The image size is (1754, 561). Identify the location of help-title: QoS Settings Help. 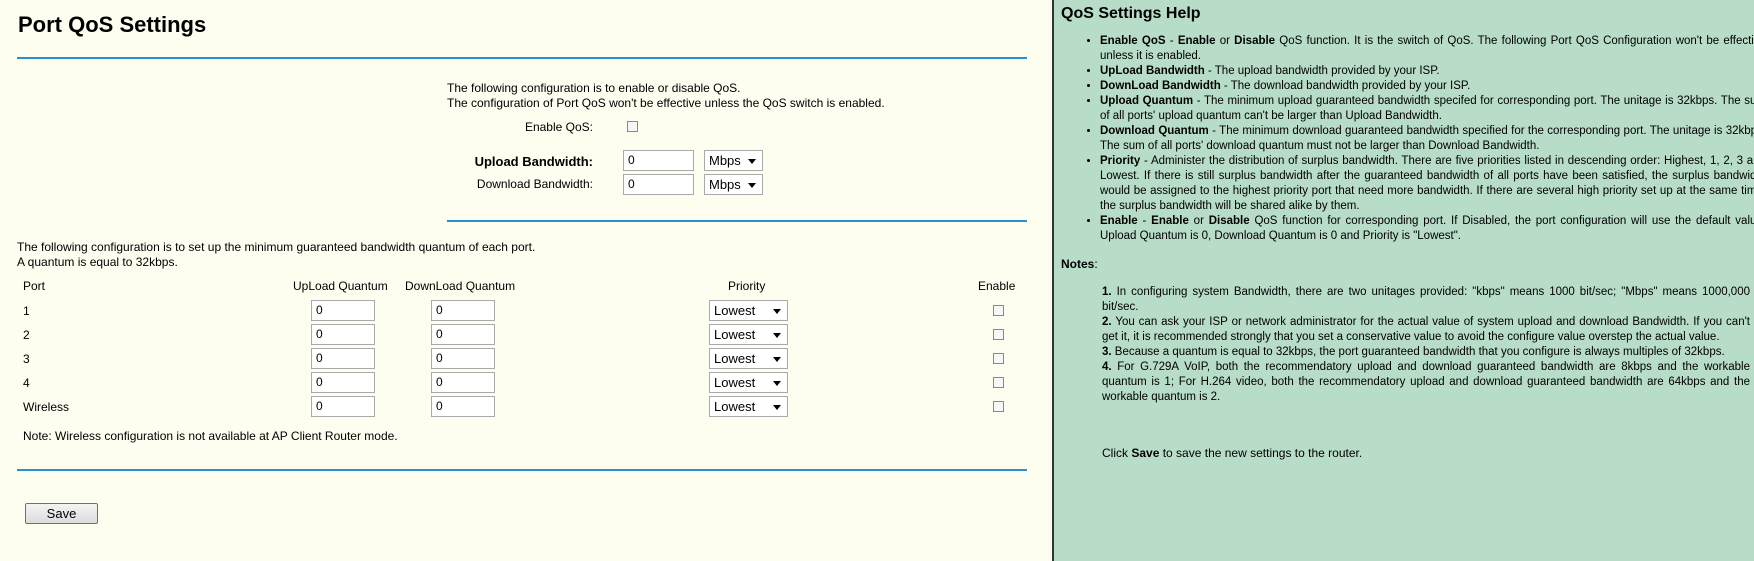
(1131, 13).